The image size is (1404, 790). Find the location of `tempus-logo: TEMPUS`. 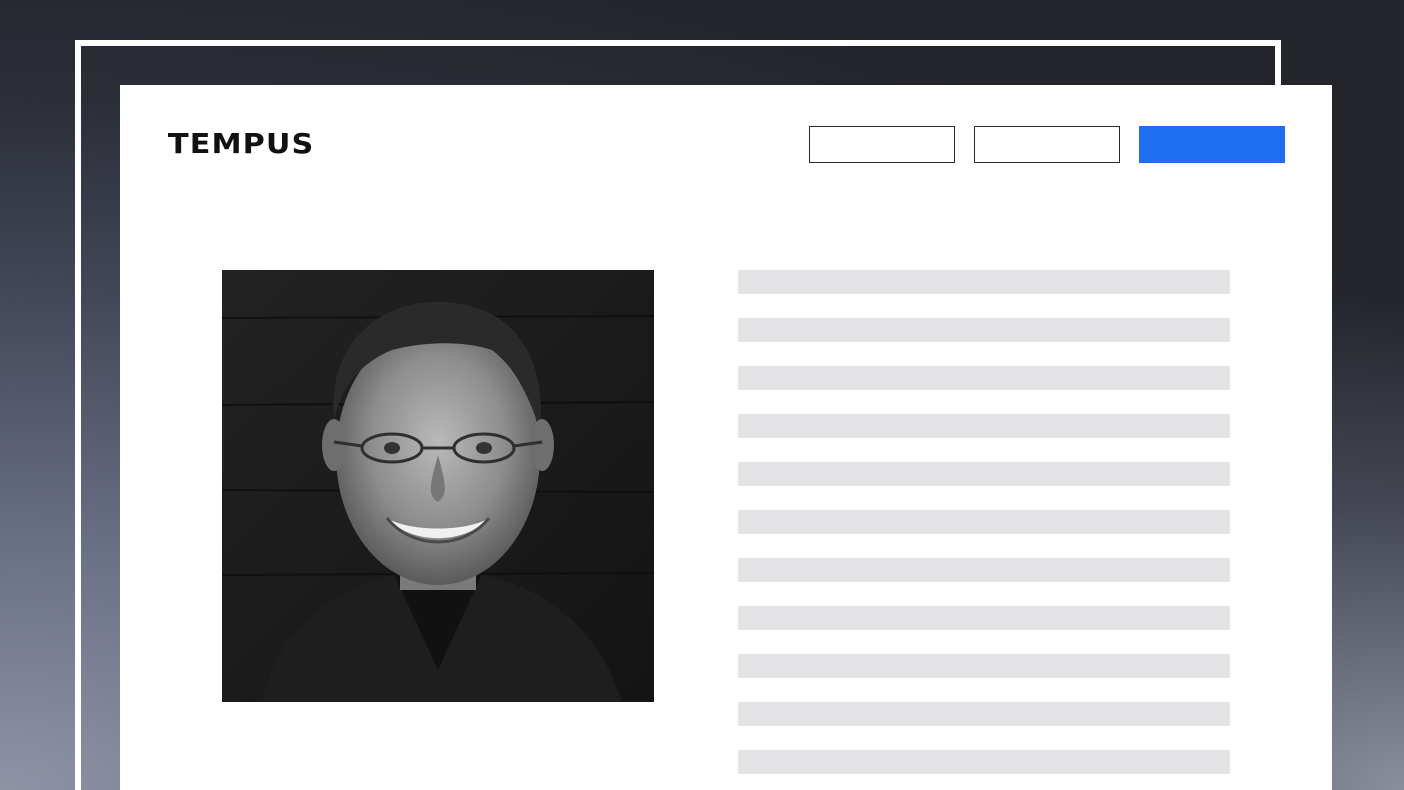

tempus-logo: TEMPUS is located at coordinates (240, 144).